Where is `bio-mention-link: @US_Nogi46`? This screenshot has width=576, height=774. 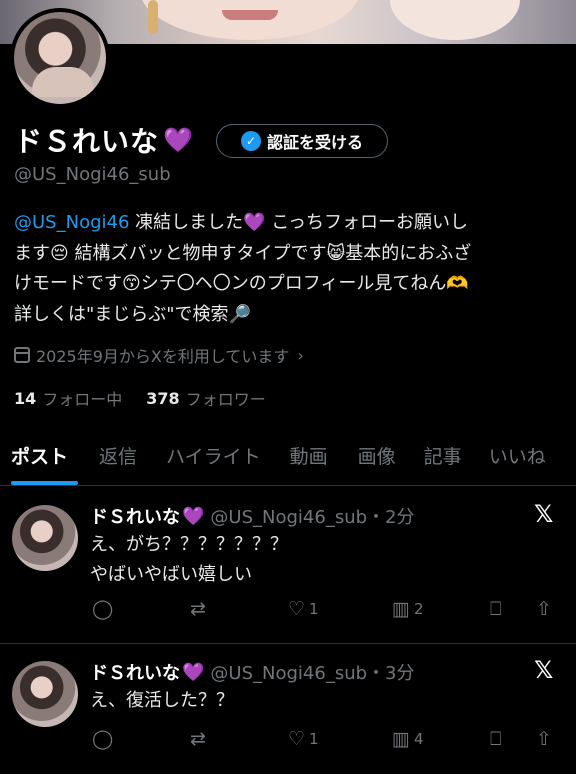 bio-mention-link: @US_Nogi46 is located at coordinates (71, 222).